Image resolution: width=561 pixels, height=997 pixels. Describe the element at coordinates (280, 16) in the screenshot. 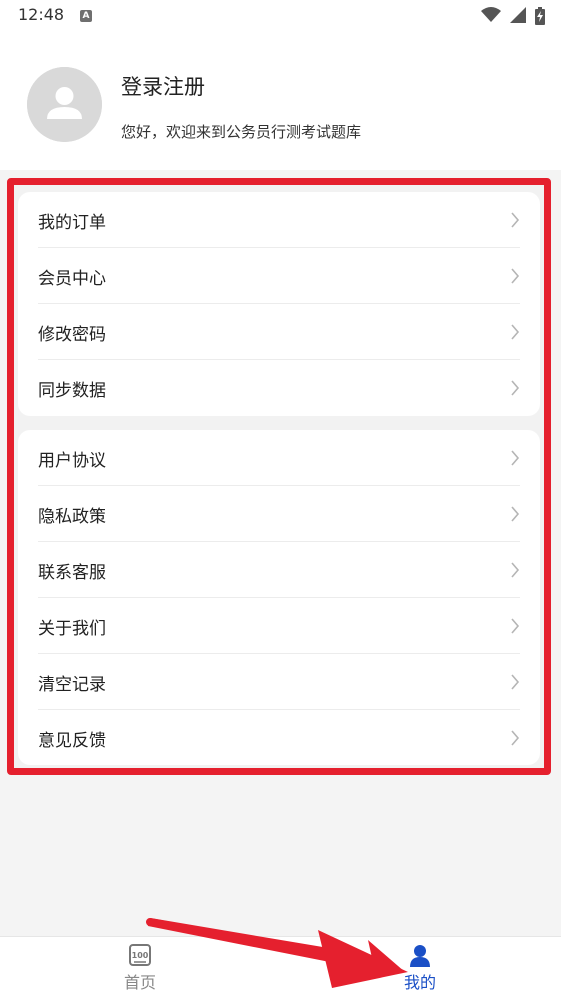

I see `status-bar: 12:48 A` at that location.